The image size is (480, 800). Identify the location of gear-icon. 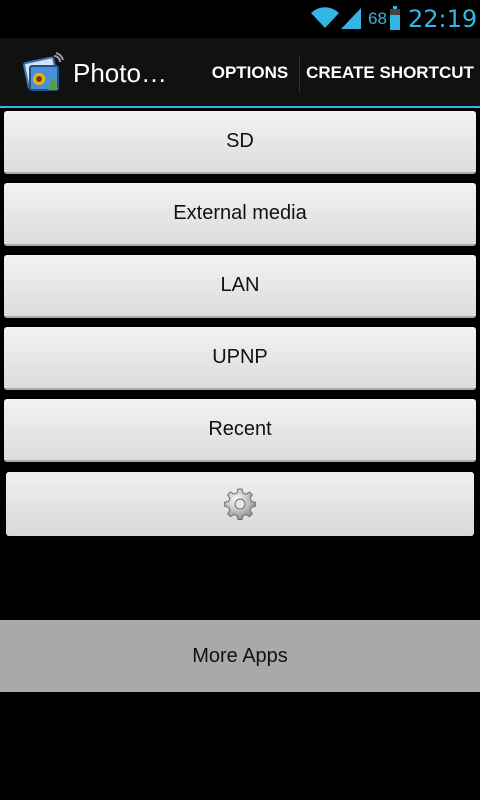
(240, 504).